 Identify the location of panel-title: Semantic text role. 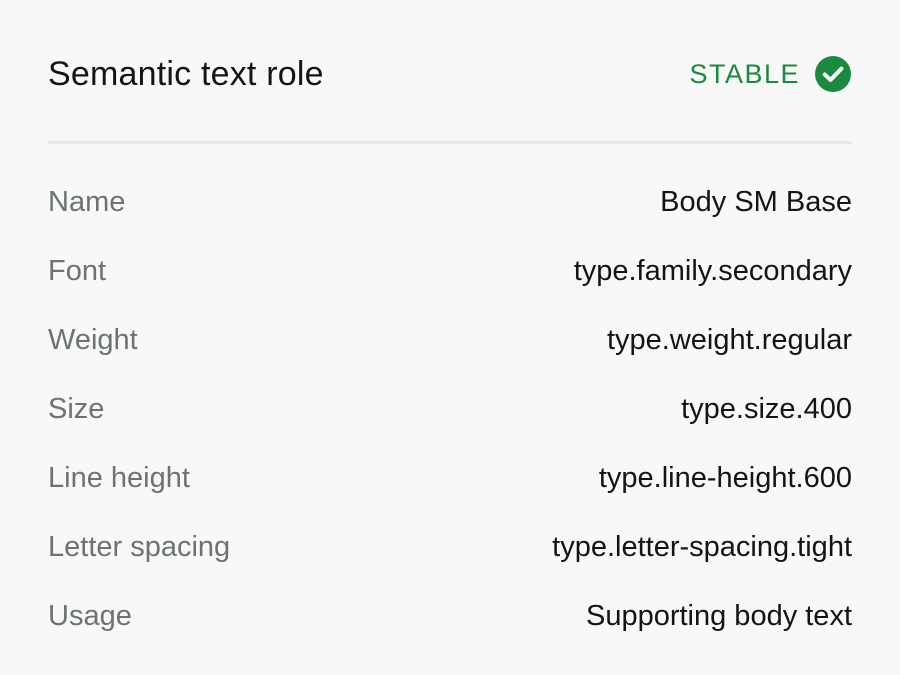
(186, 73).